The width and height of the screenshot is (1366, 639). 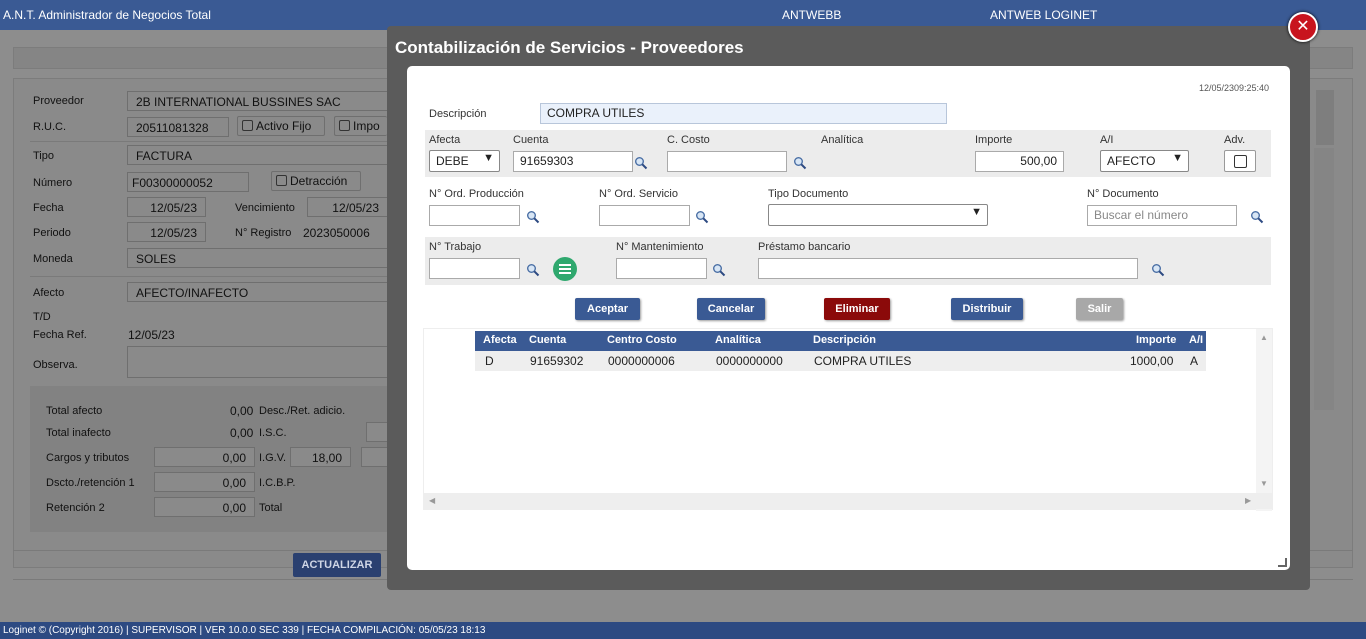 What do you see at coordinates (1196, 340) in the screenshot?
I see `column-header-ai: A/I` at bounding box center [1196, 340].